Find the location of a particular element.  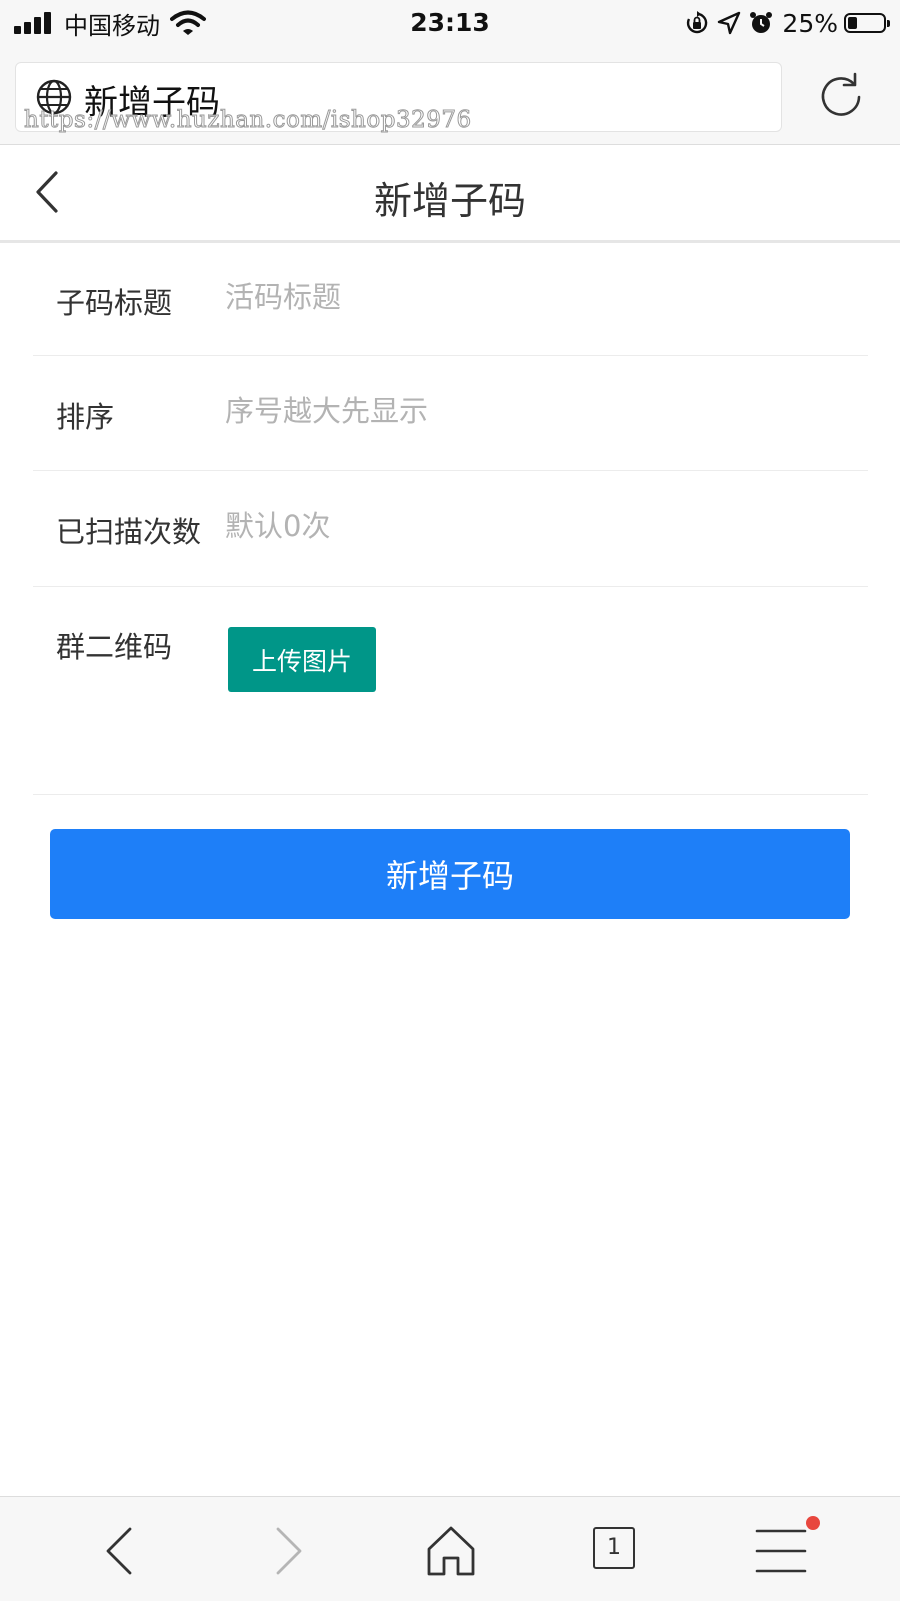

battery-percentage: 25% is located at coordinates (810, 23).